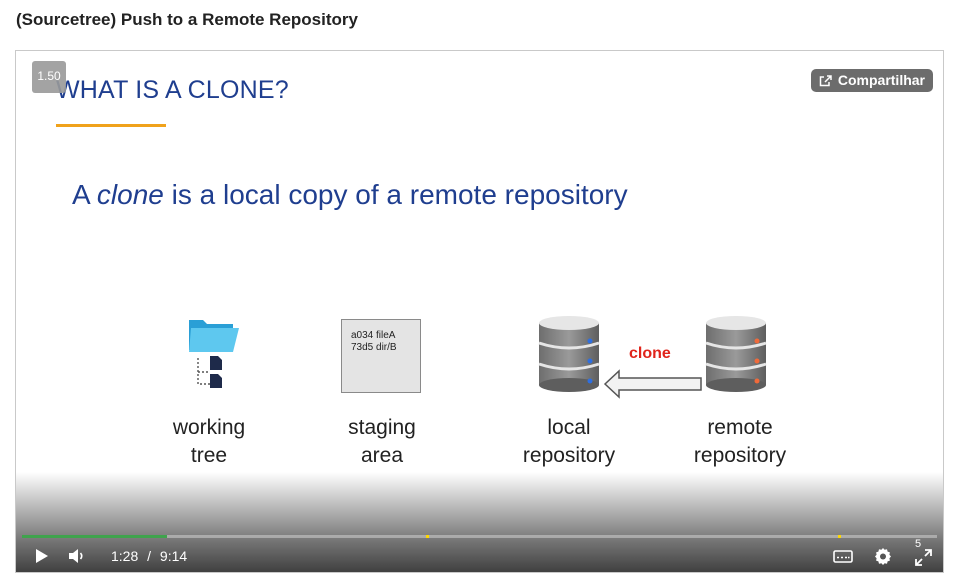  Describe the element at coordinates (382, 427) in the screenshot. I see `label-line: staging` at that location.